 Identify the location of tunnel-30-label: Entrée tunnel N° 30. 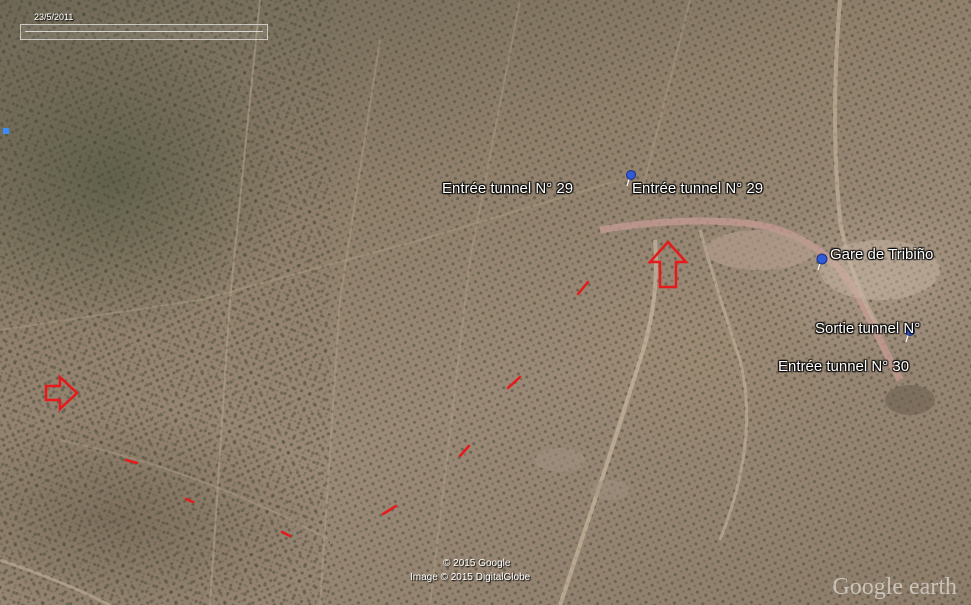
(843, 366).